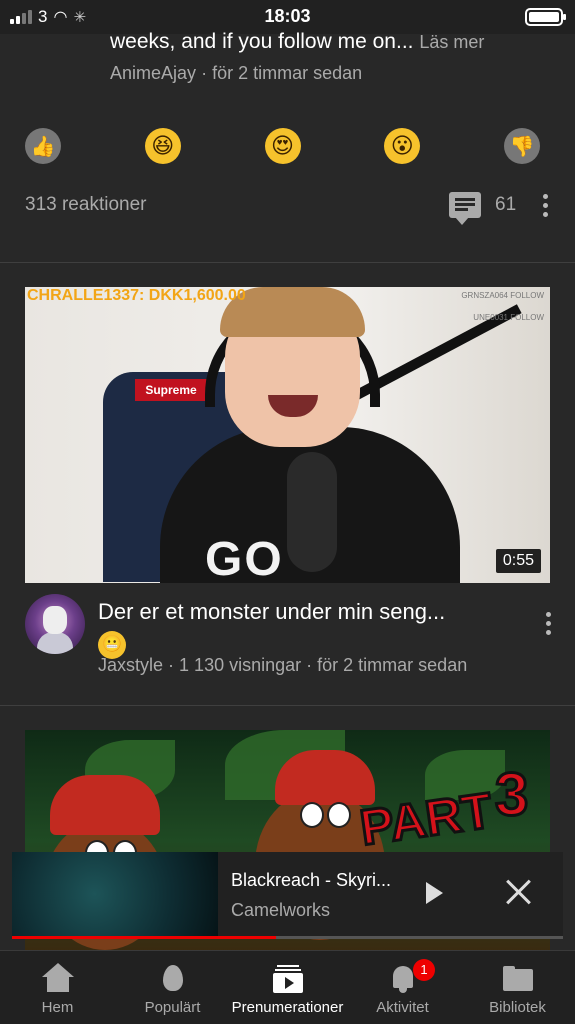 This screenshot has width=575, height=1024. I want to click on play-icon, so click(434, 893).